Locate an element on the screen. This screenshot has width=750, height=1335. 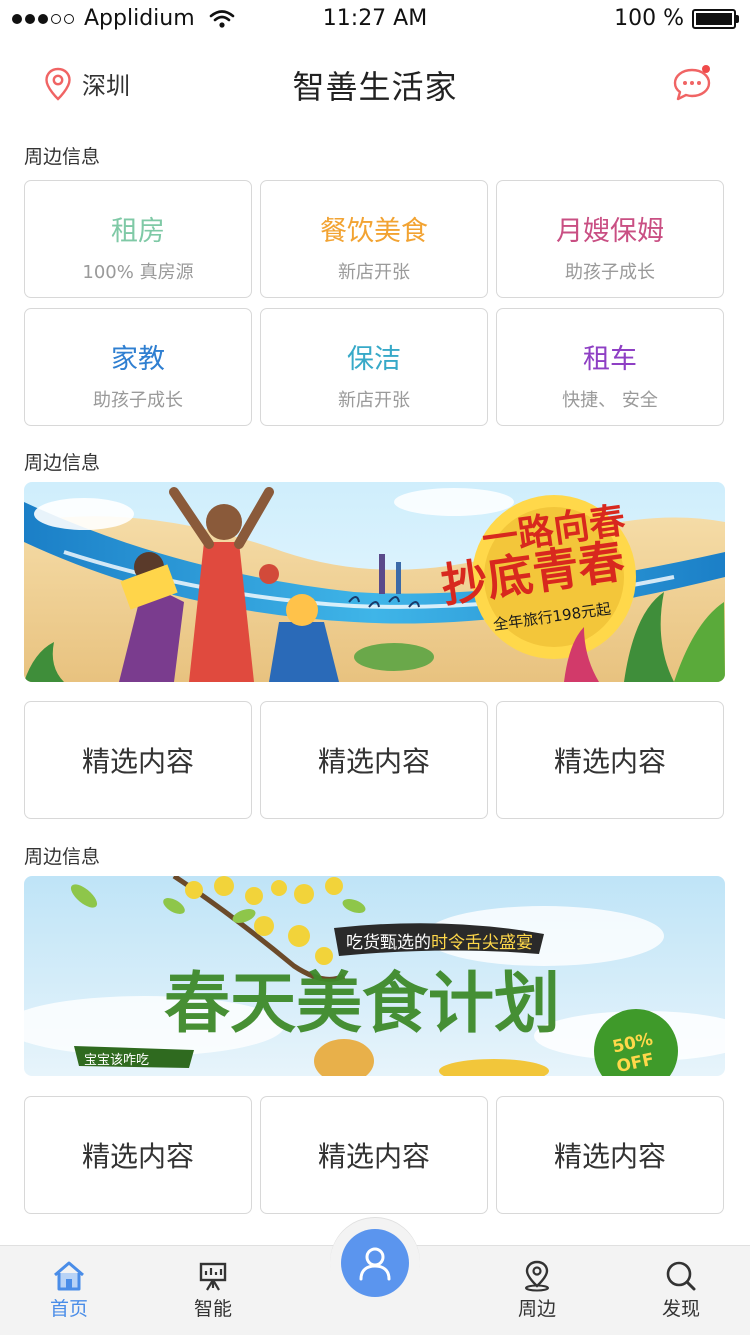
food-banner: 吃货甄选的时令舌尖盛宴 春天美食计划 宝宝该咋吃 50% OFF is located at coordinates (374, 976).